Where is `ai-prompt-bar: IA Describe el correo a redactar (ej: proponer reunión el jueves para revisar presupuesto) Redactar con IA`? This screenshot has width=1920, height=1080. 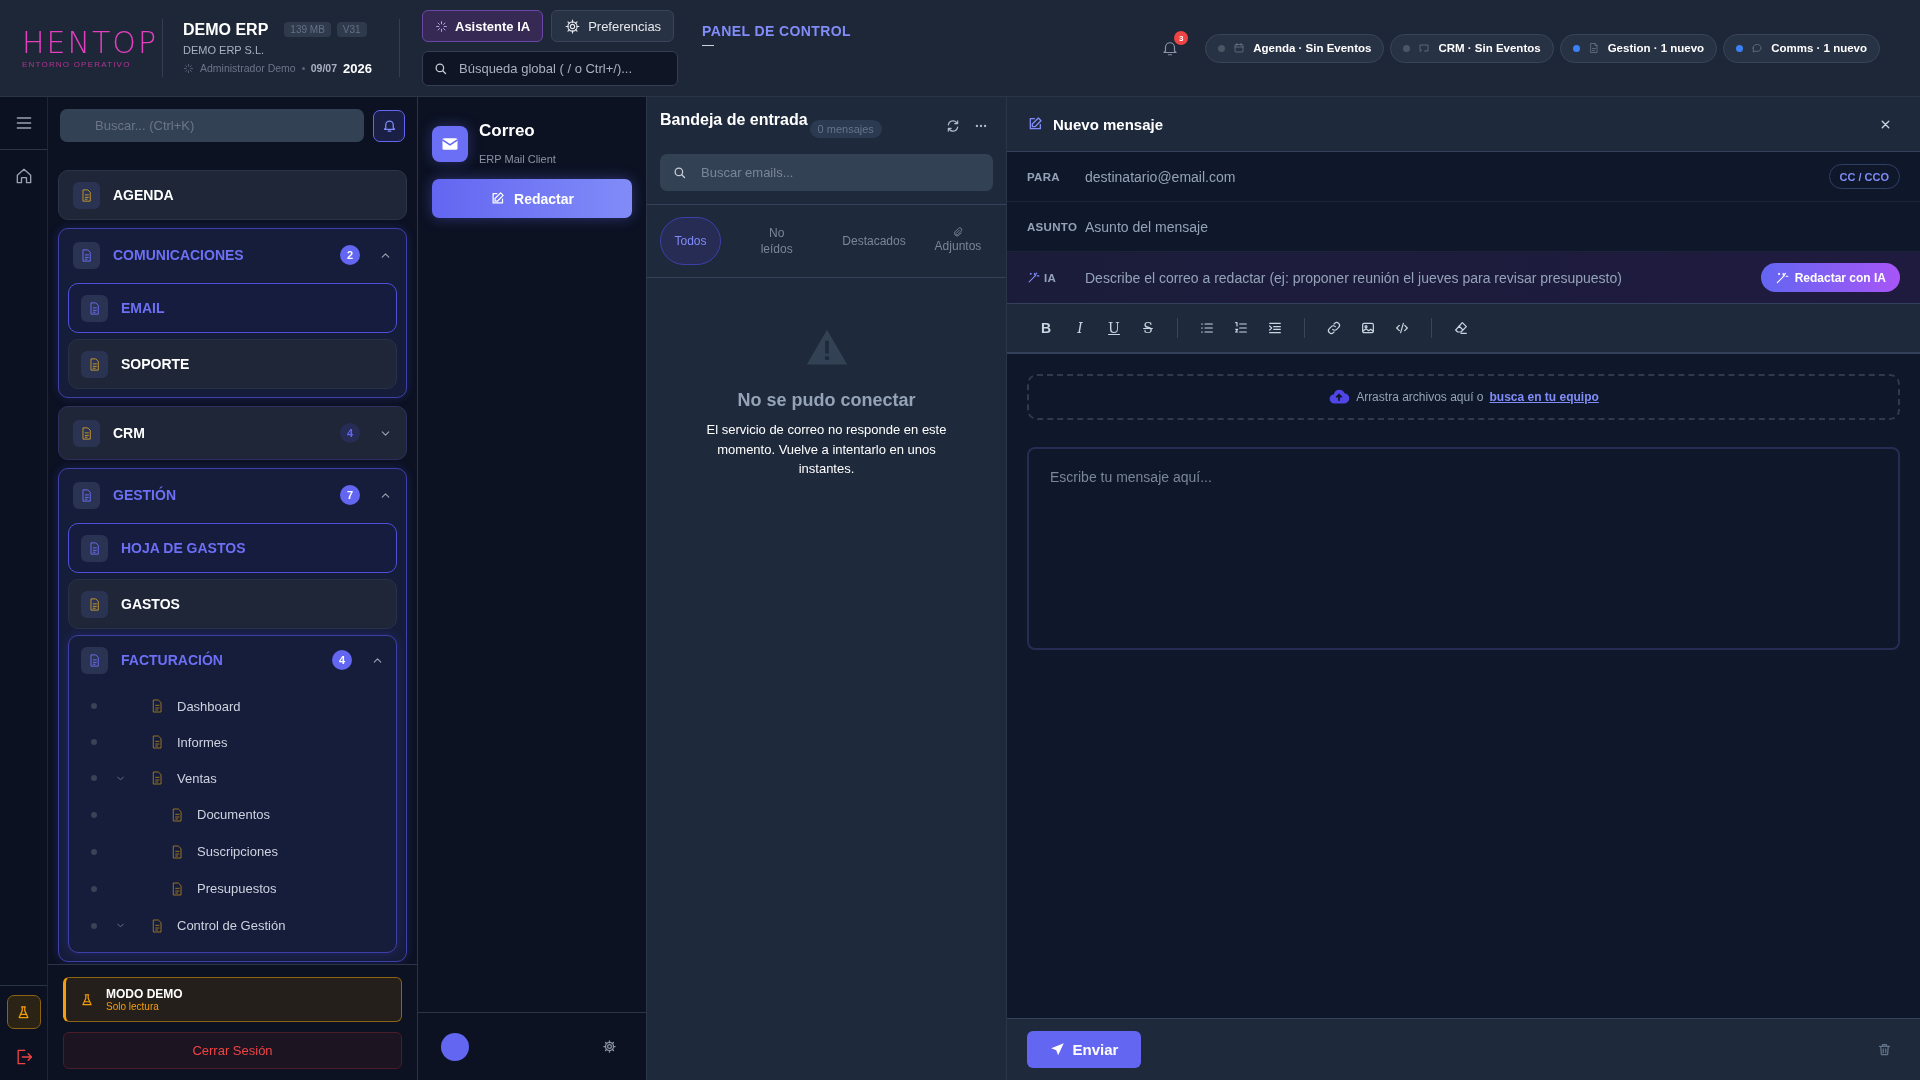 ai-prompt-bar: IA Describe el correo a redactar (ej: proponer reunión el jueves para revisar presupuesto) Redactar con IA is located at coordinates (1463, 278).